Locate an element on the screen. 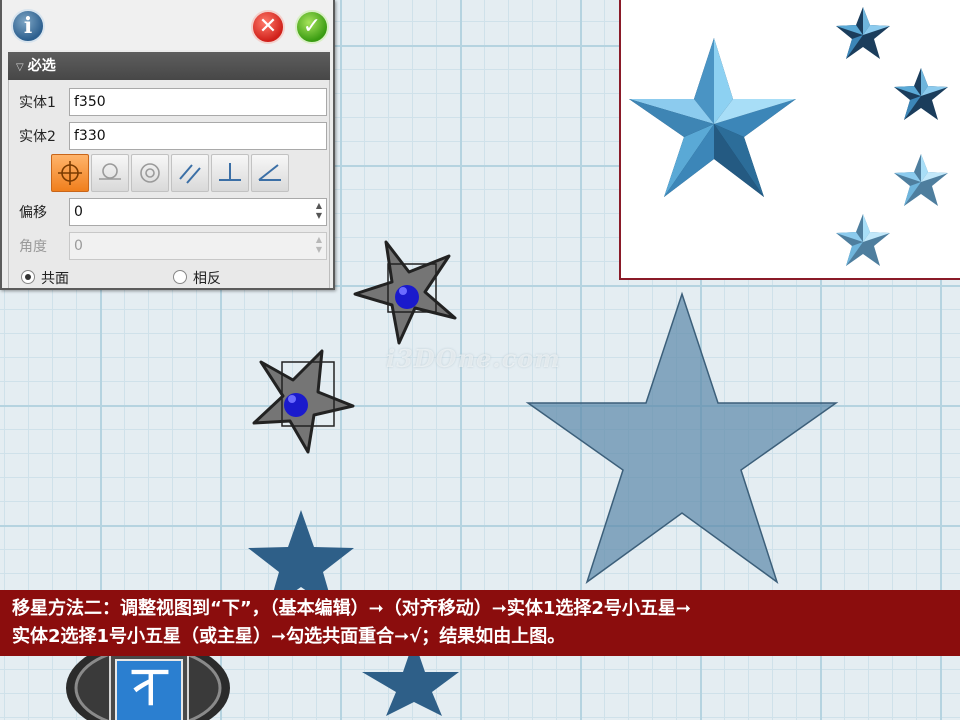  angle-tool is located at coordinates (270, 173).